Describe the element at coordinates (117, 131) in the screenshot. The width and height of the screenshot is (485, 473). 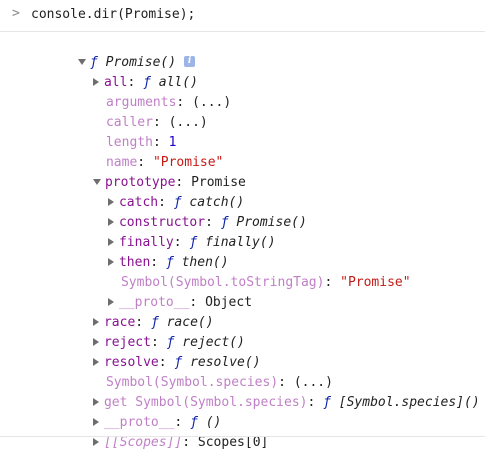
I see `tree-row-length: length: 1` at that location.